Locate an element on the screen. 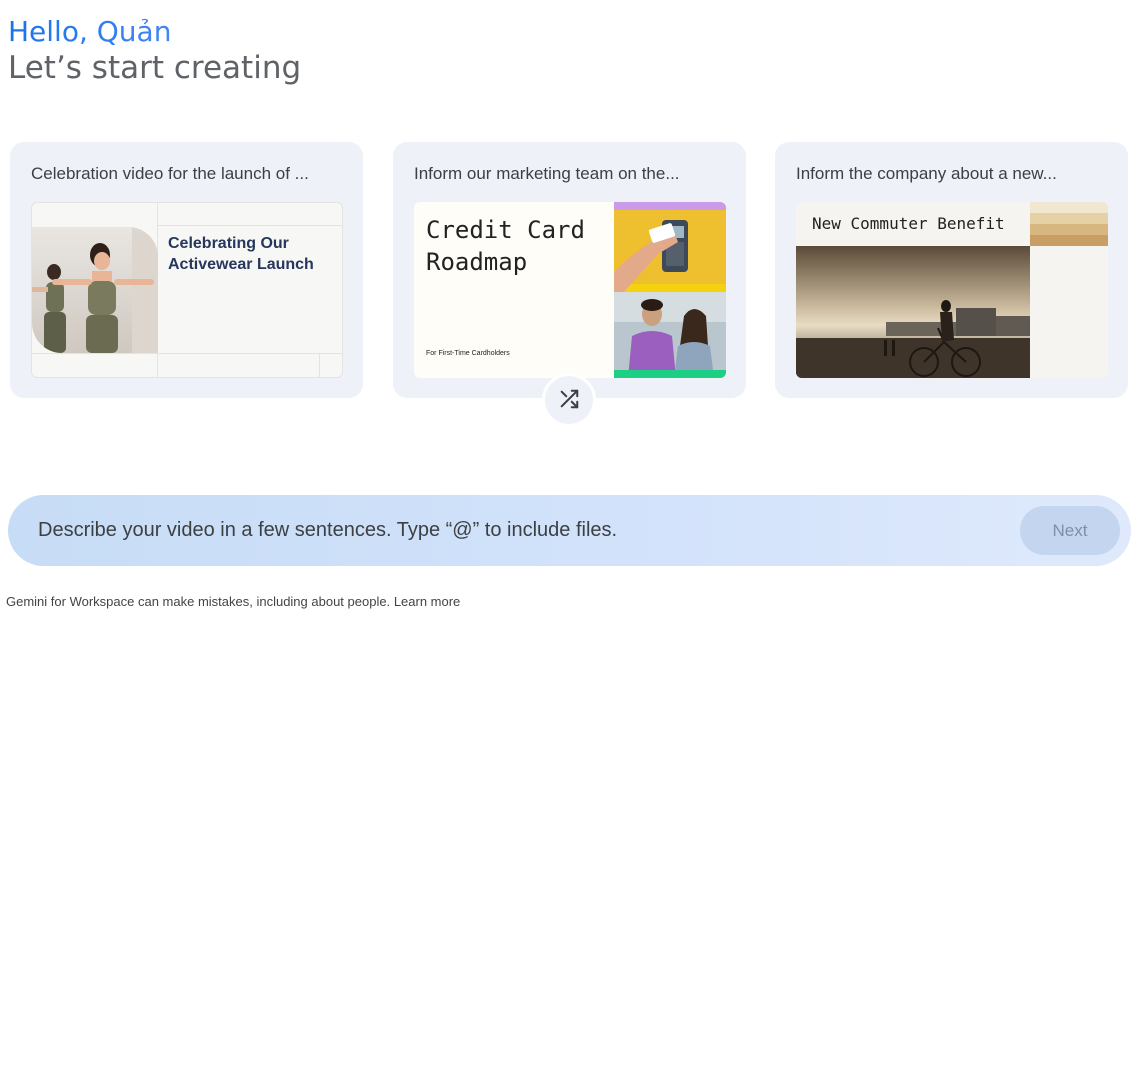 The width and height of the screenshot is (1138, 1070). shuffle-button is located at coordinates (569, 400).